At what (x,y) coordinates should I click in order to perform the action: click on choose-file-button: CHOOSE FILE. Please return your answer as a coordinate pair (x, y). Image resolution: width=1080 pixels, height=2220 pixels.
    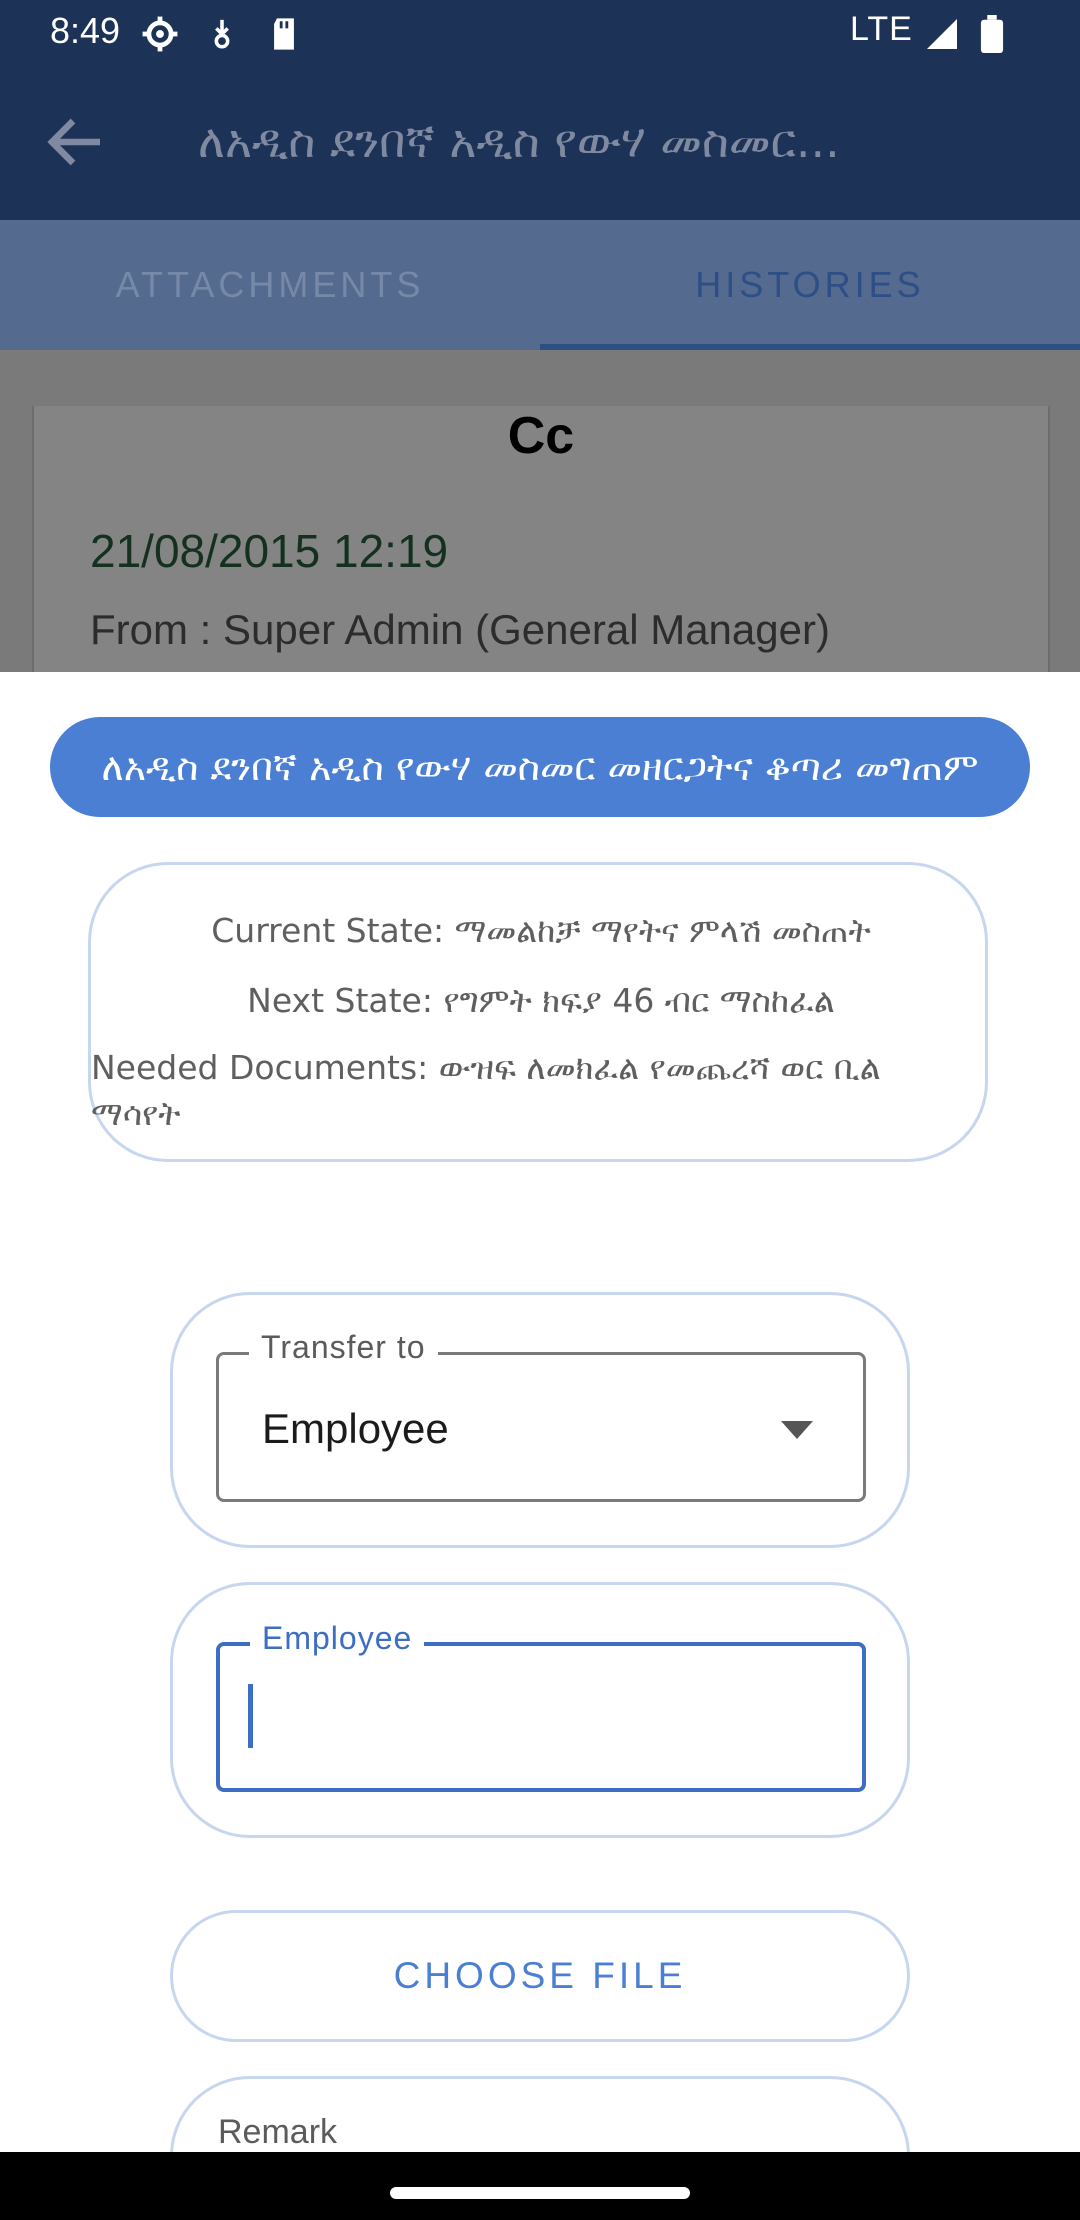
    Looking at the image, I should click on (540, 1976).